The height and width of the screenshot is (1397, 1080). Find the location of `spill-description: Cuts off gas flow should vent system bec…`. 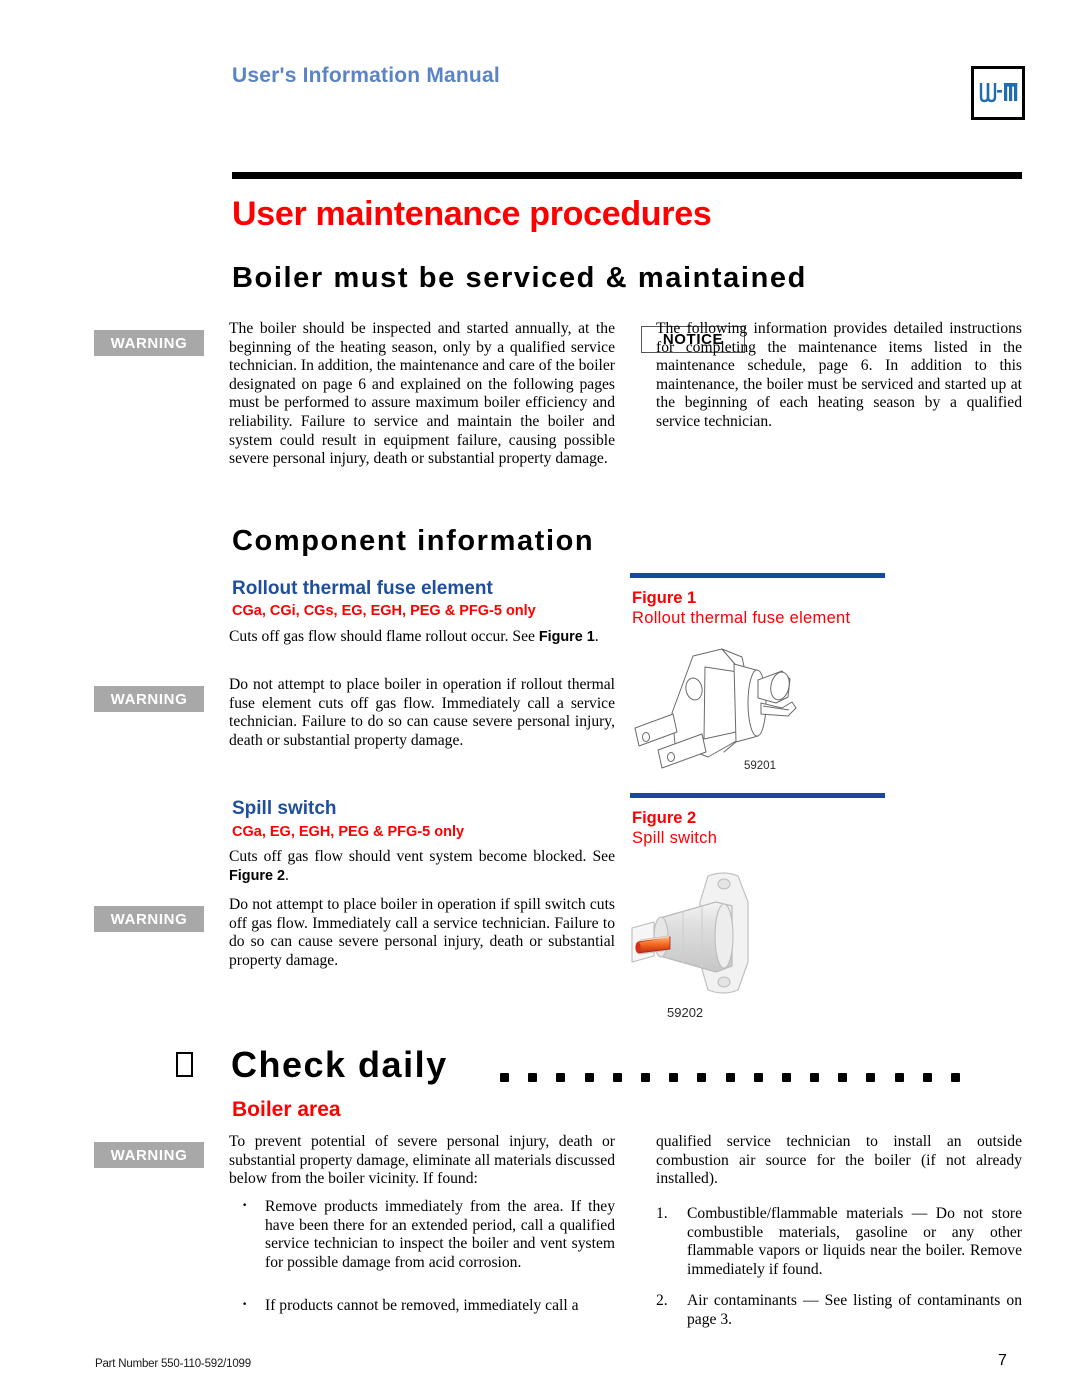

spill-description: Cuts off gas flow should vent system bec… is located at coordinates (422, 866).